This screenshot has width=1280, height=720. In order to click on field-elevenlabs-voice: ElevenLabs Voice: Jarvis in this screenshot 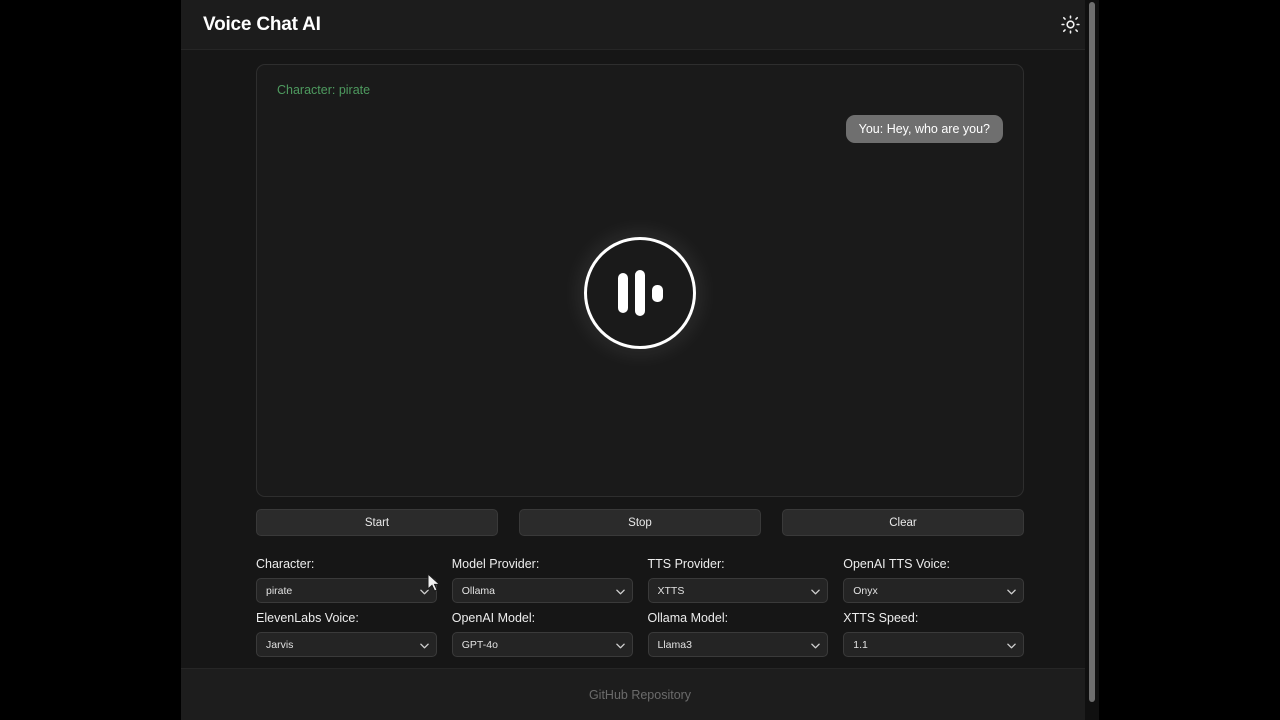, I will do `click(346, 634)`.